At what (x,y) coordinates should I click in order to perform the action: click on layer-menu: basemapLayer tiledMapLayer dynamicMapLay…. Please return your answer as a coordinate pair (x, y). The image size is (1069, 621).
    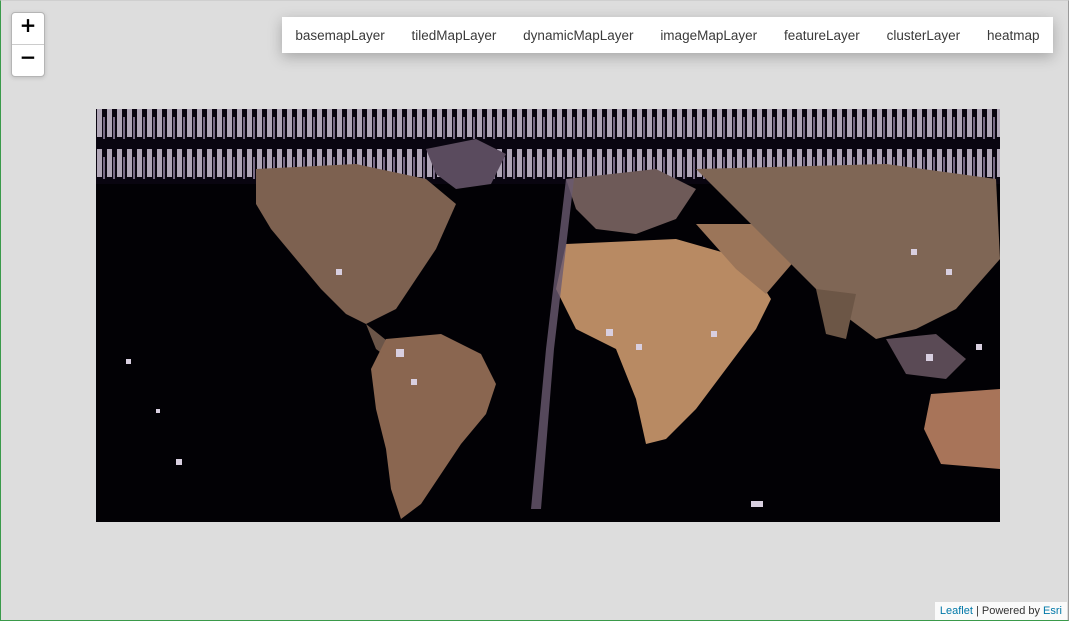
    Looking at the image, I should click on (667, 35).